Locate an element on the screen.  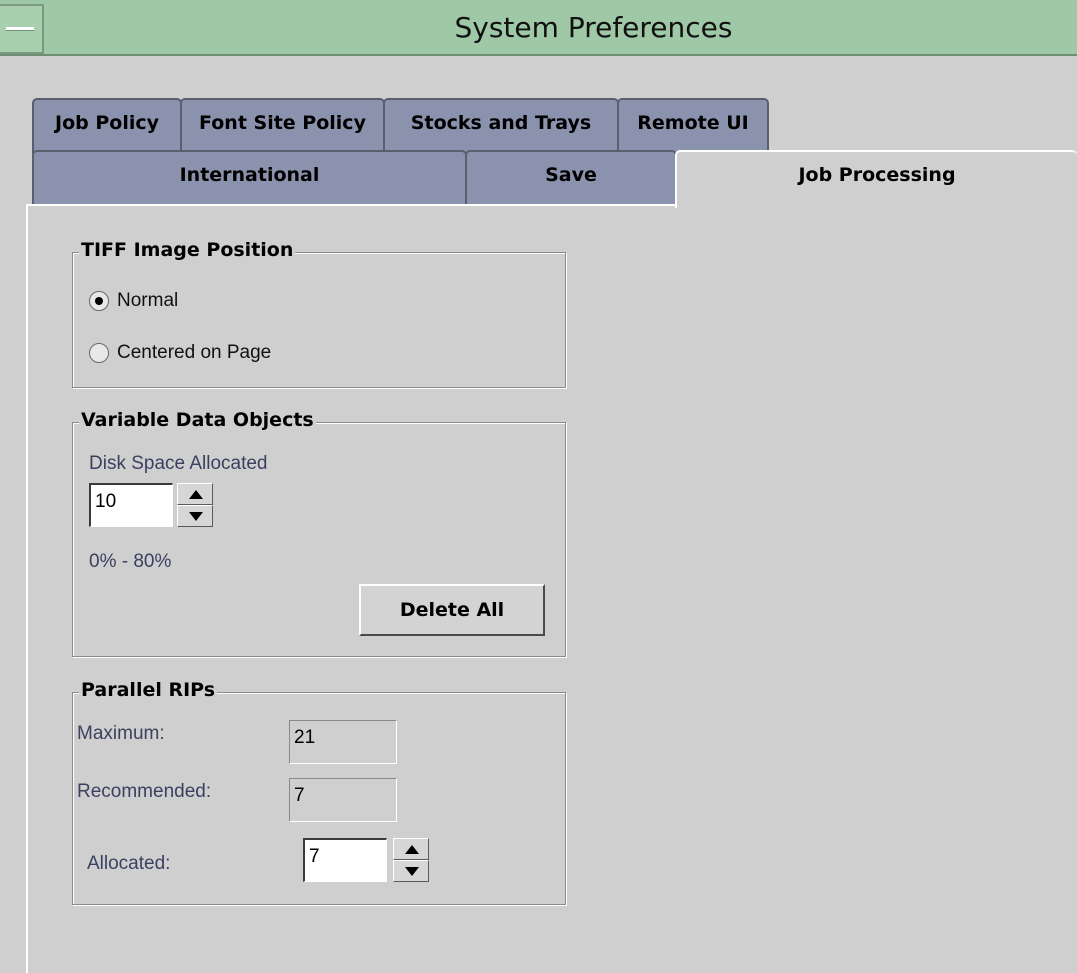
radio-unselected-icon is located at coordinates (99, 353).